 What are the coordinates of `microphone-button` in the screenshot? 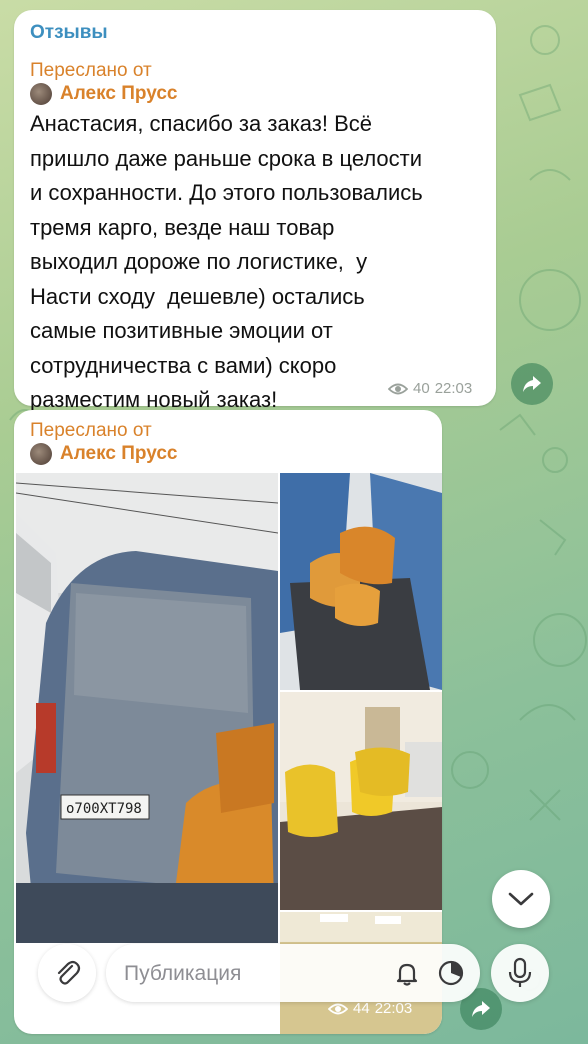 It's located at (520, 973).